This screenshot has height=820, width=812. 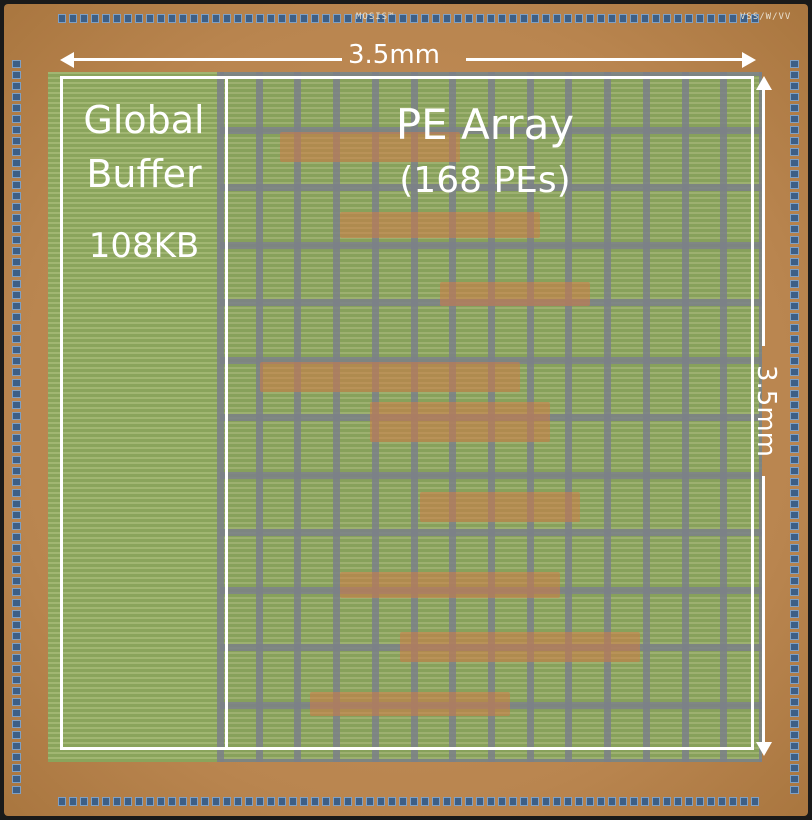 What do you see at coordinates (394, 55) in the screenshot?
I see `width-dimension-label: 3.5mm` at bounding box center [394, 55].